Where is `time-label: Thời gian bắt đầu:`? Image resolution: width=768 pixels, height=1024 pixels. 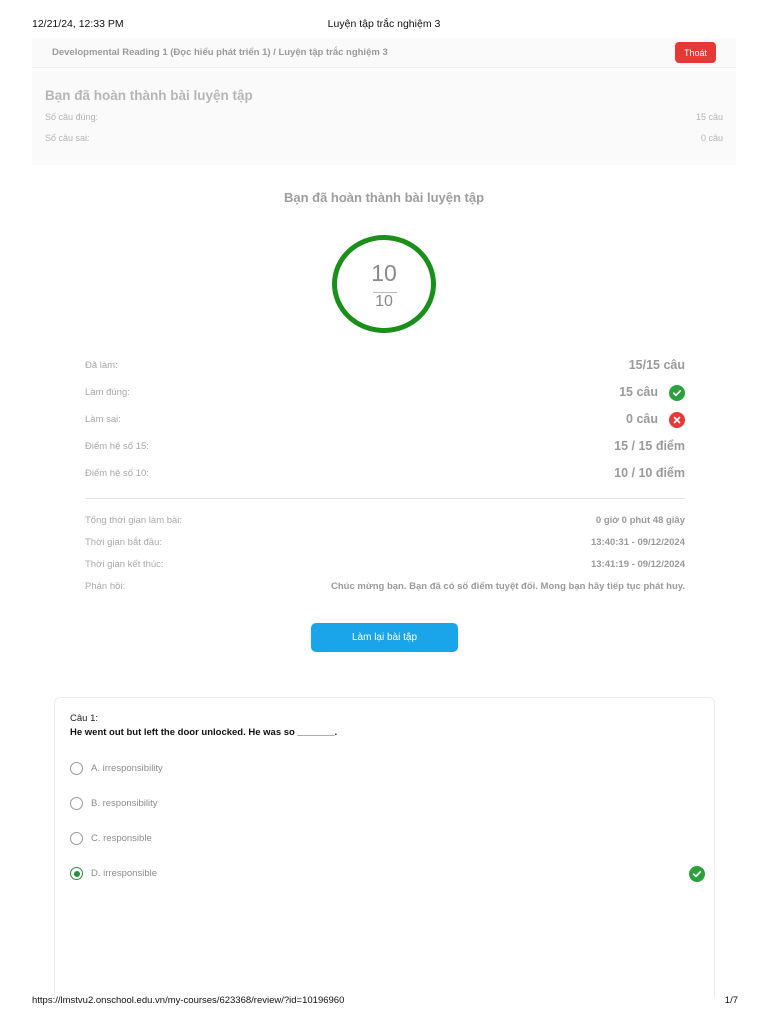 time-label: Thời gian bắt đầu: is located at coordinates (124, 542).